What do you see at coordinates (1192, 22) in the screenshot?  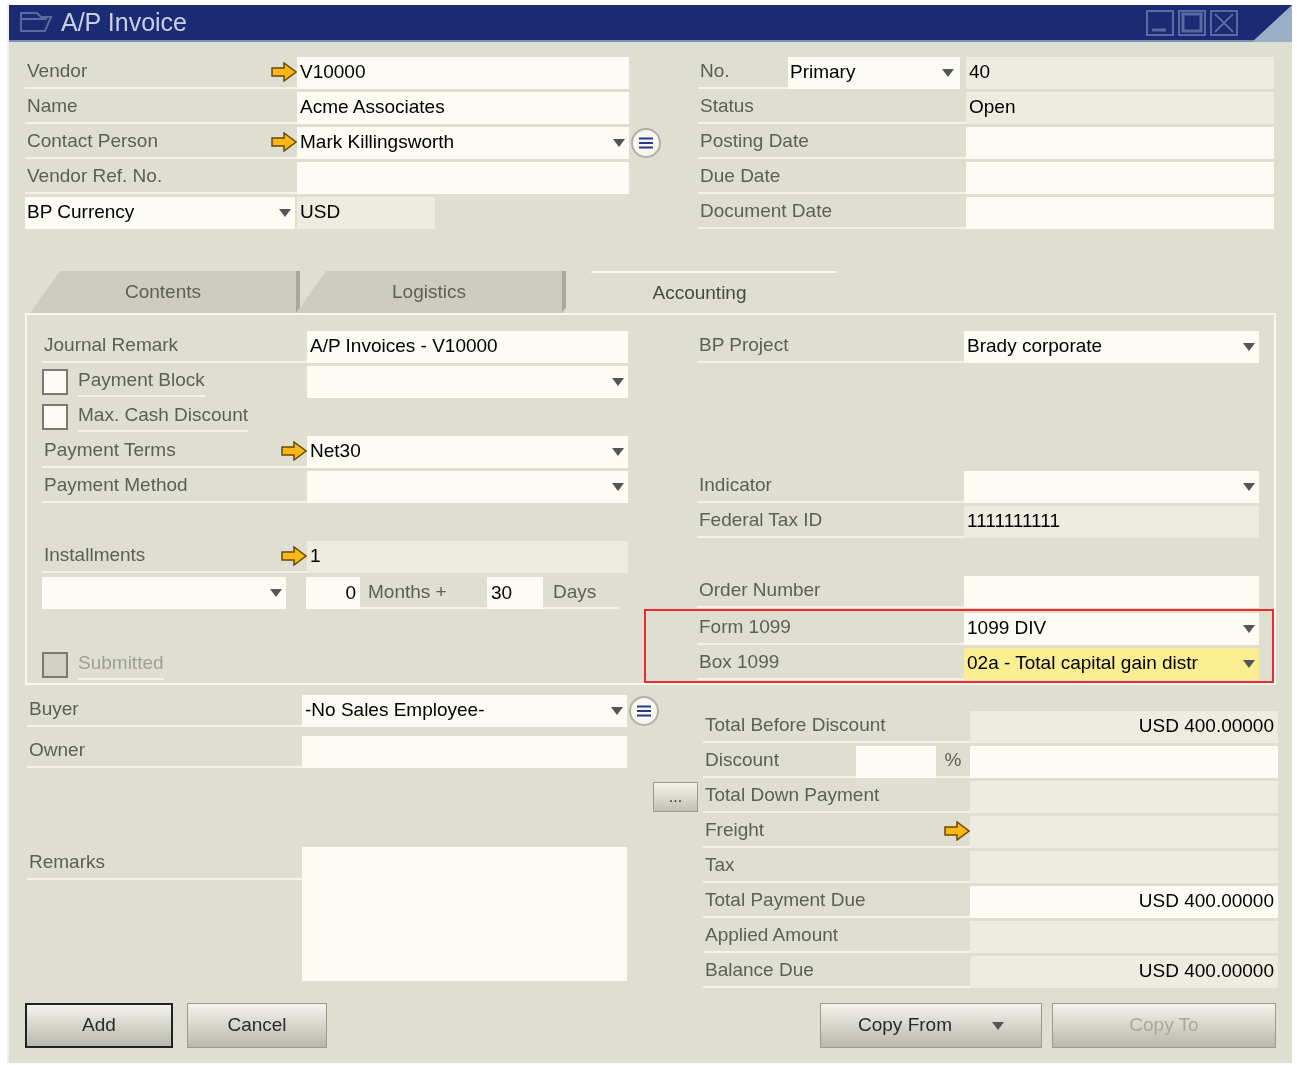 I see `maximize-icon` at bounding box center [1192, 22].